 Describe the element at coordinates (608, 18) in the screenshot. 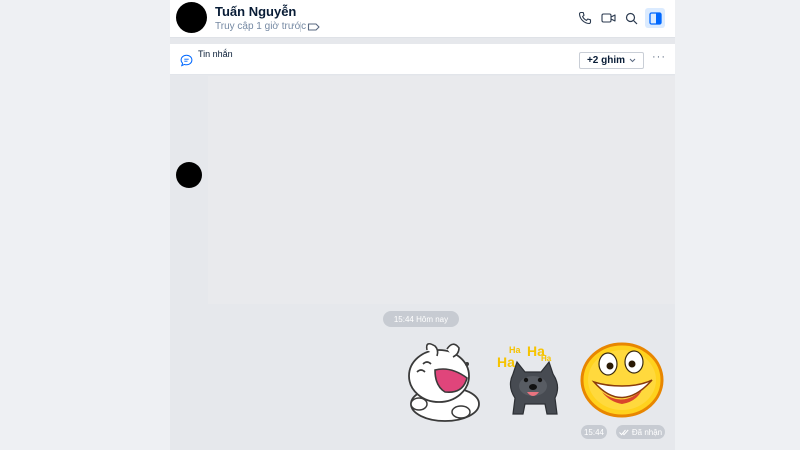

I see `video-call-icon` at that location.